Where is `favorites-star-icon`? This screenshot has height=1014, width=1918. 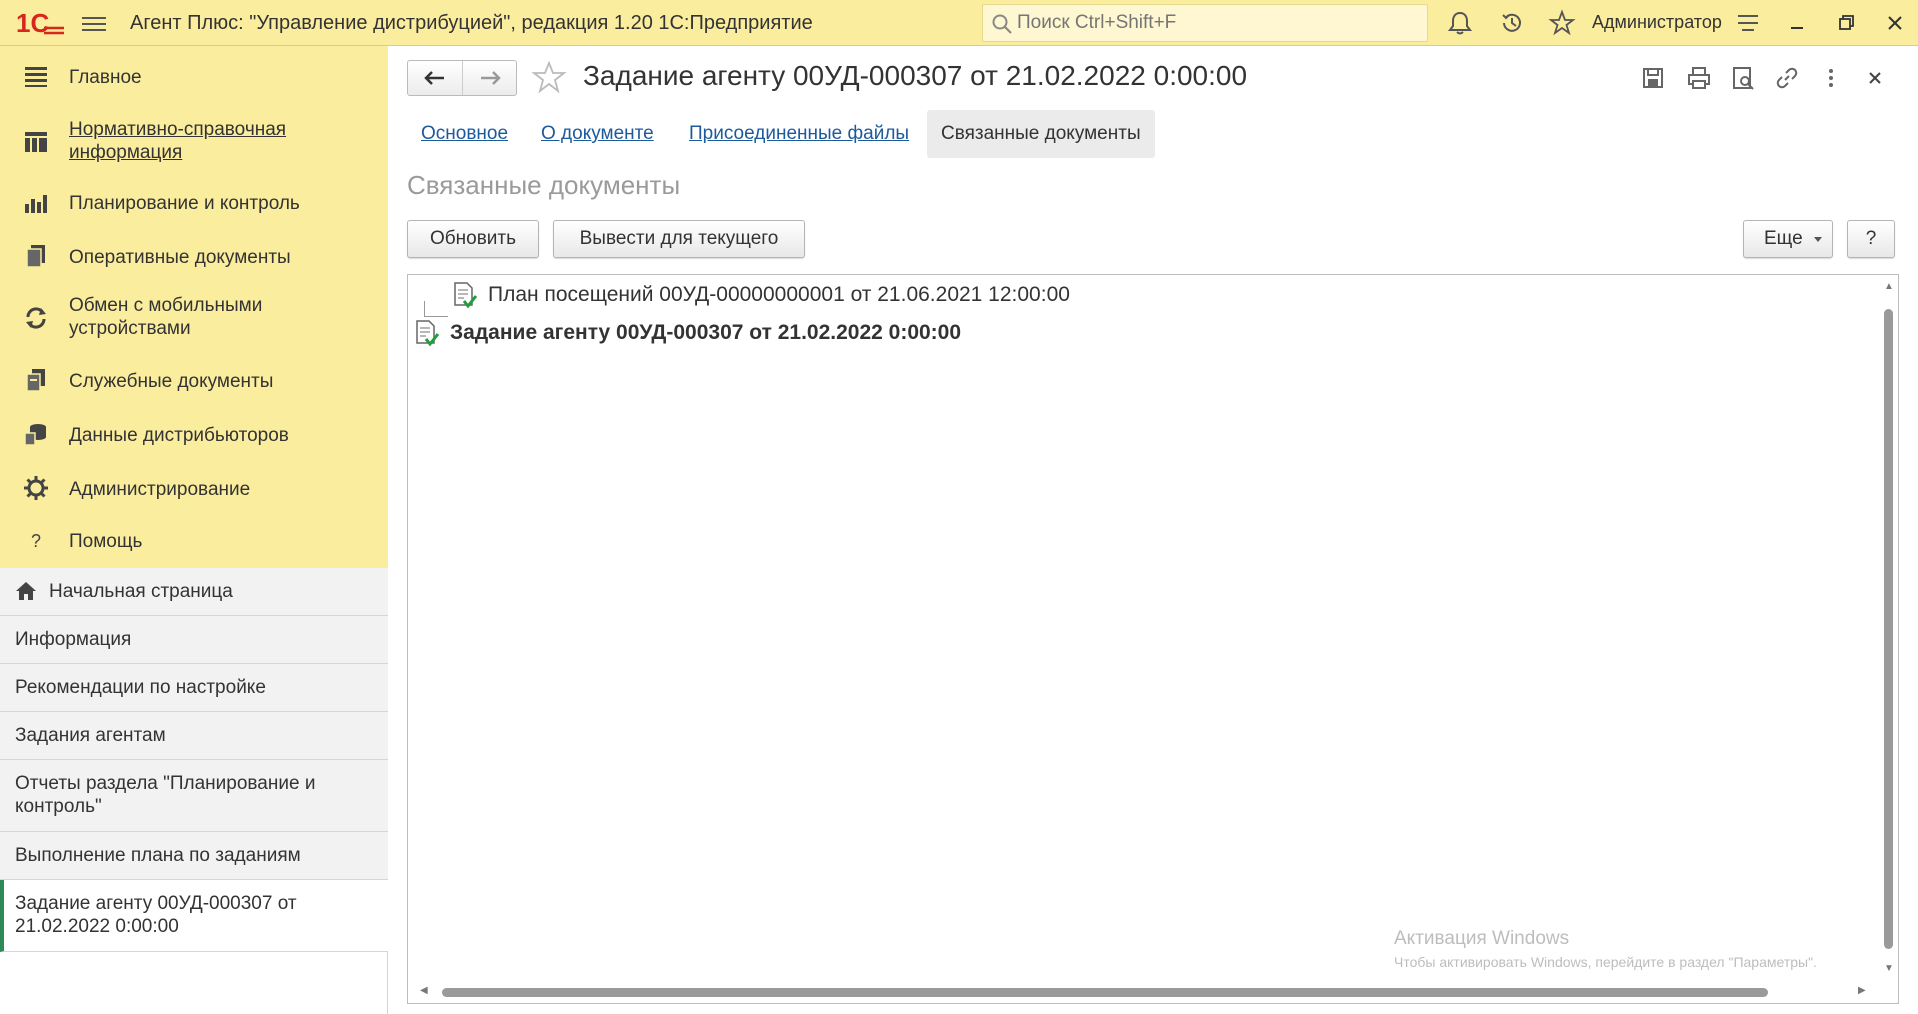
favorites-star-icon is located at coordinates (1562, 23).